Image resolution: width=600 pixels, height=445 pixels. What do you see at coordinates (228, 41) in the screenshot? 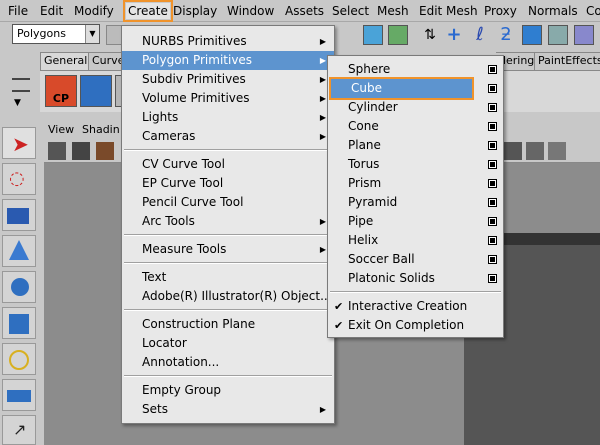
I see `create-menu-item-nurbs-primitives: NURBS Primitives ▶` at bounding box center [228, 41].